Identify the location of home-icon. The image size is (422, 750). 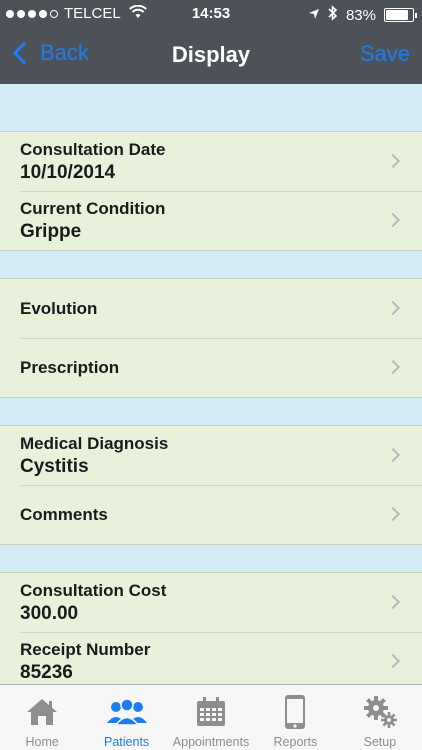
(42, 712).